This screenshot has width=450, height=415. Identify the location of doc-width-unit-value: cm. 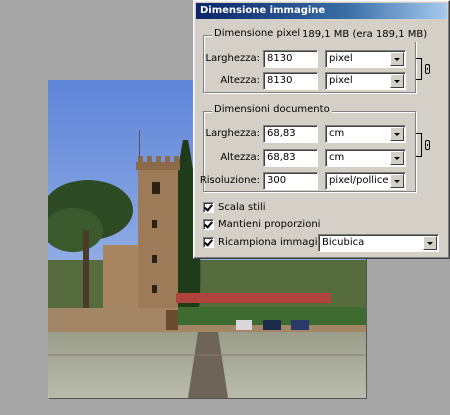
(337, 133).